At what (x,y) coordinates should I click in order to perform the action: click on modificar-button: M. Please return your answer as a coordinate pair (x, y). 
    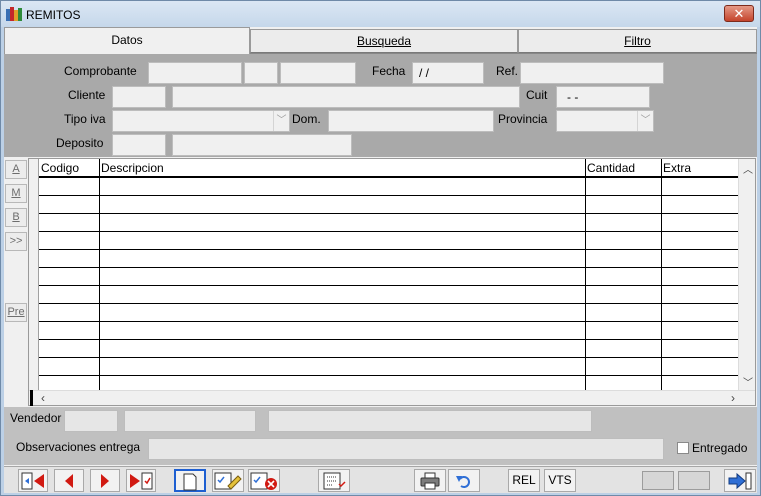
    Looking at the image, I should click on (16, 193).